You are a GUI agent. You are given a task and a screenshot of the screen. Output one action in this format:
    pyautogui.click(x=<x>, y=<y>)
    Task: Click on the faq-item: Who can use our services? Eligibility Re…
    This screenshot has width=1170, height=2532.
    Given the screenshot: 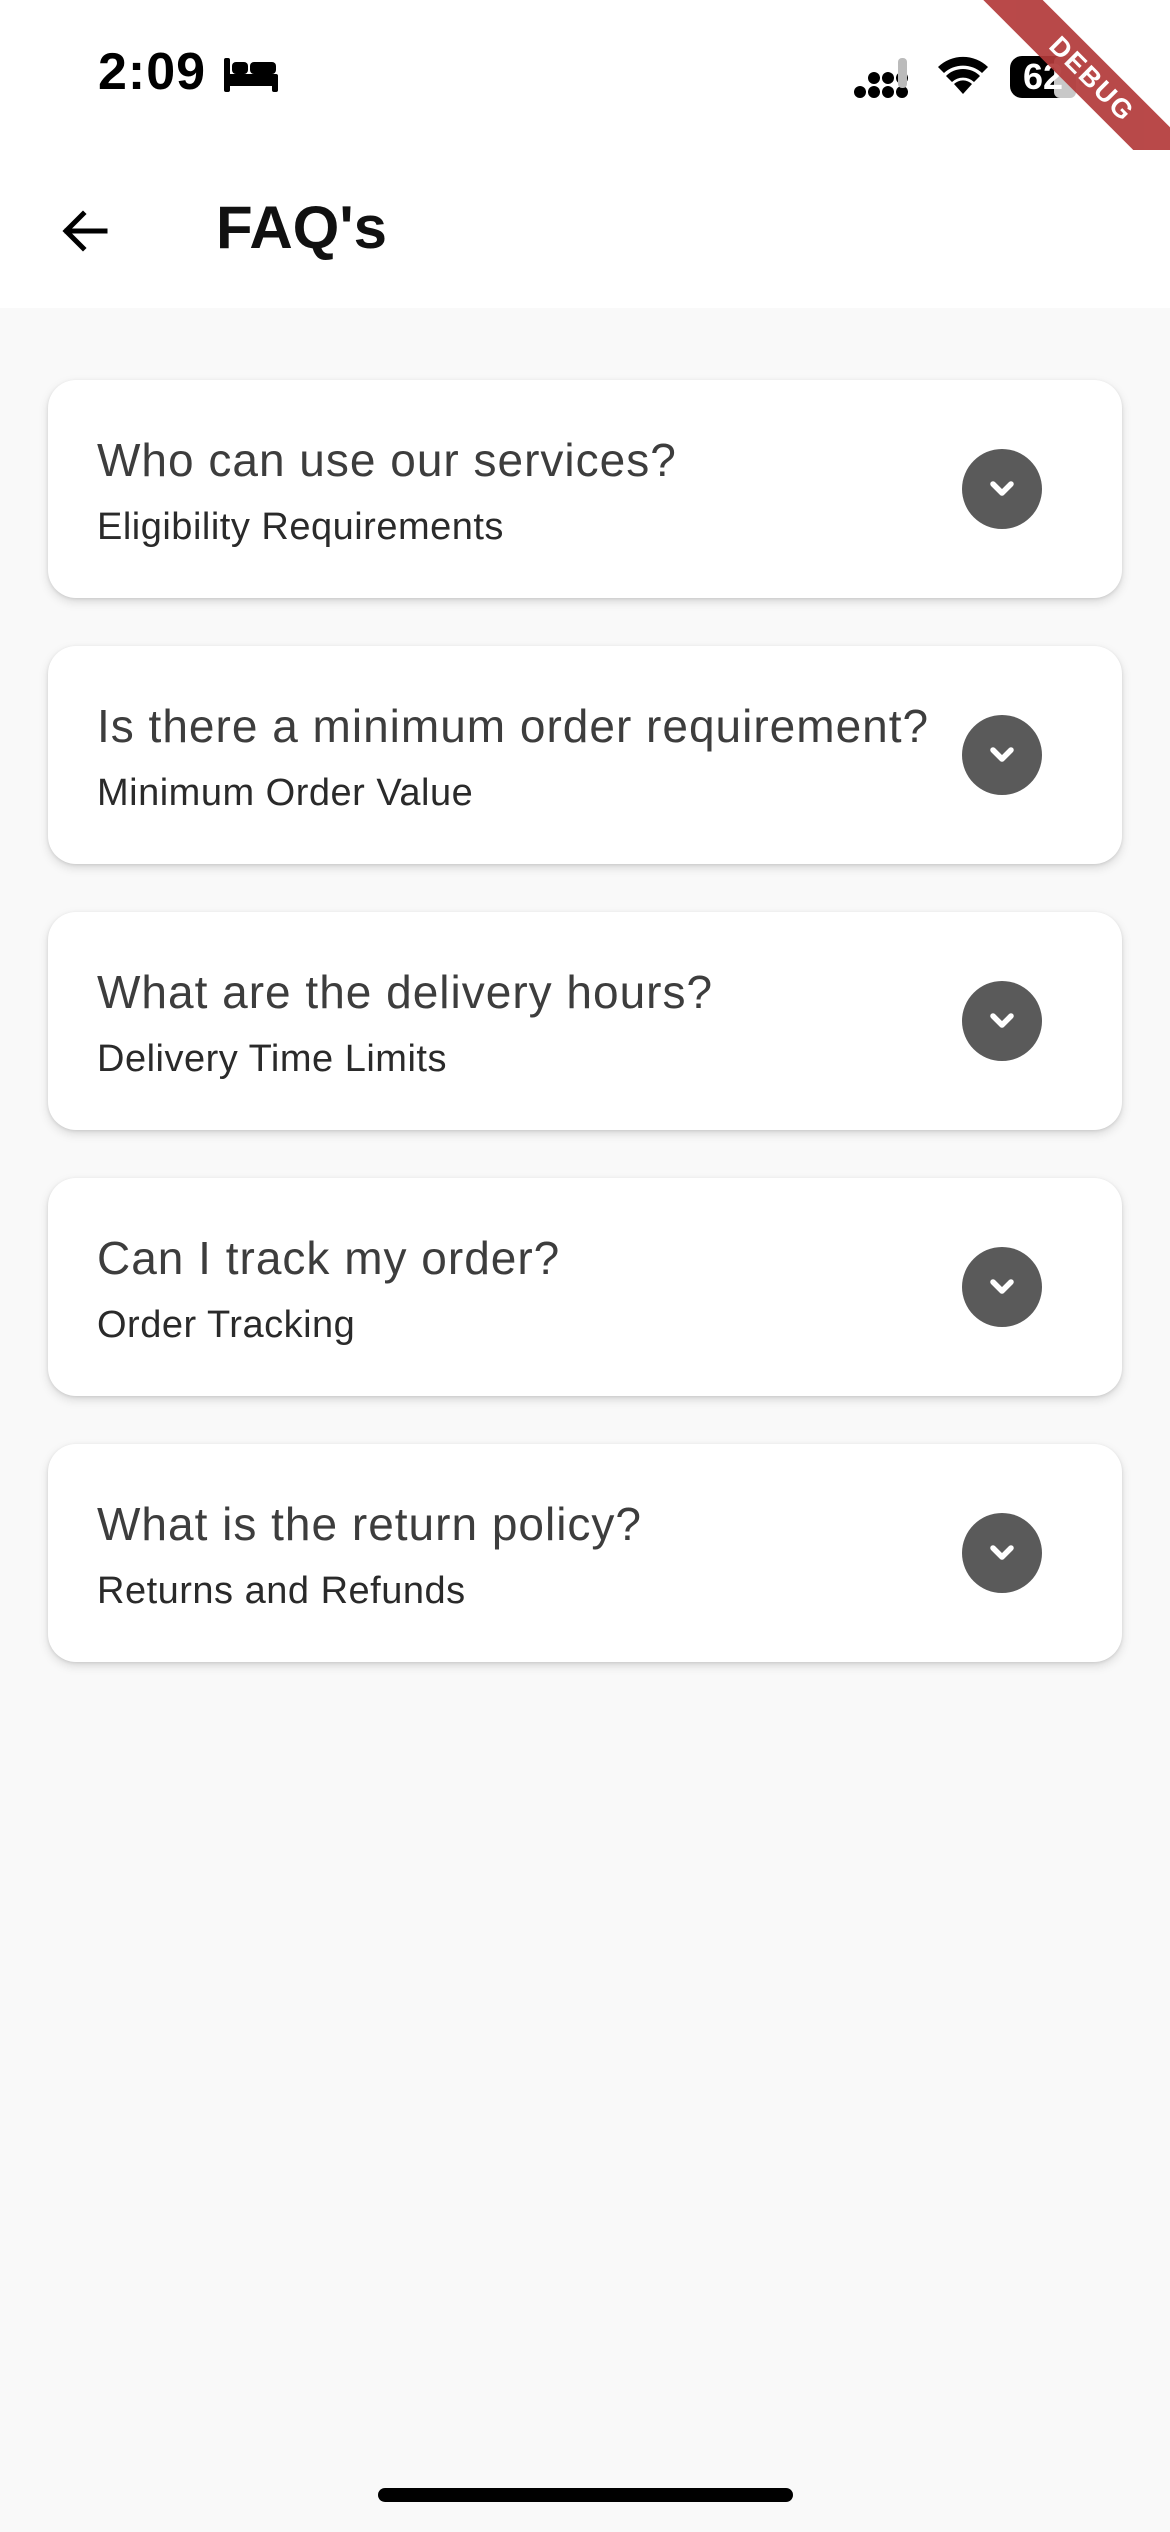 What is the action you would take?
    pyautogui.click(x=585, y=489)
    